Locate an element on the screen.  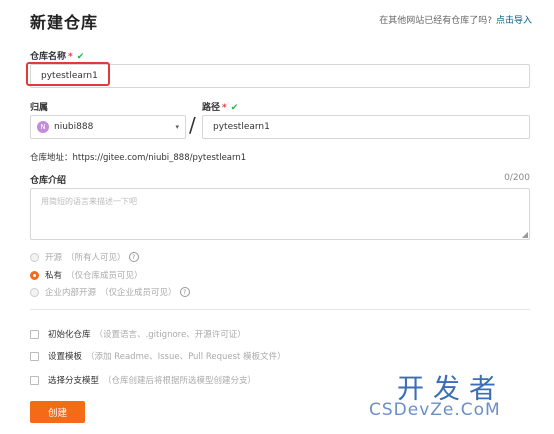
avatar: N is located at coordinates (43, 127).